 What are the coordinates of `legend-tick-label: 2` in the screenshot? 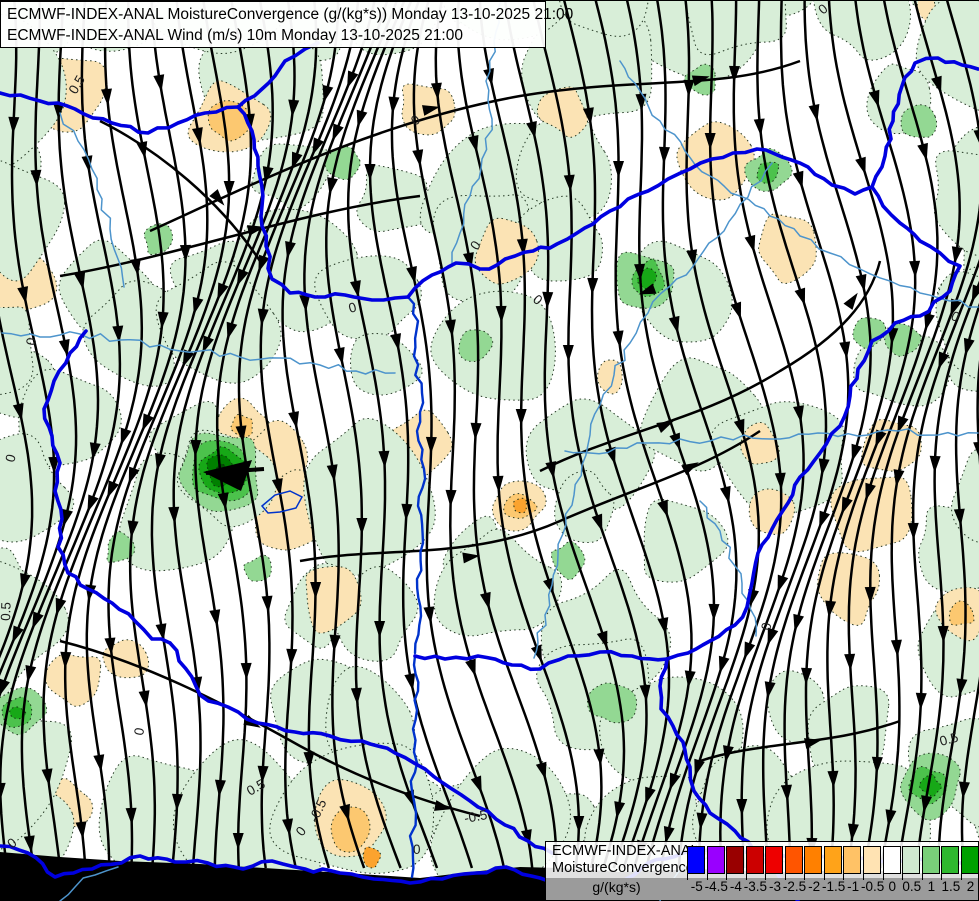 It's located at (970, 886).